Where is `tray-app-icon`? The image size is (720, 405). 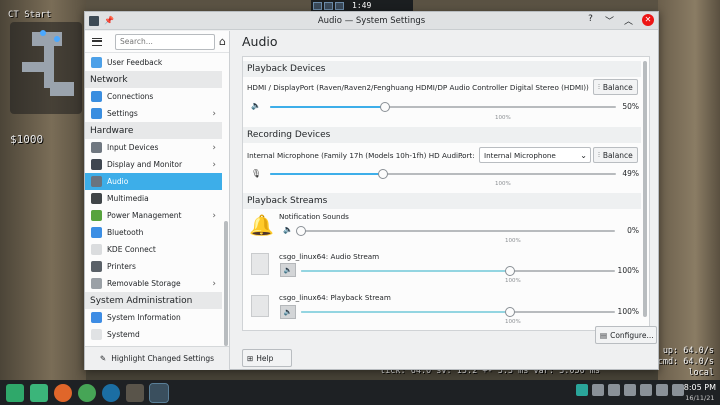
tray-app-icon is located at coordinates (582, 390).